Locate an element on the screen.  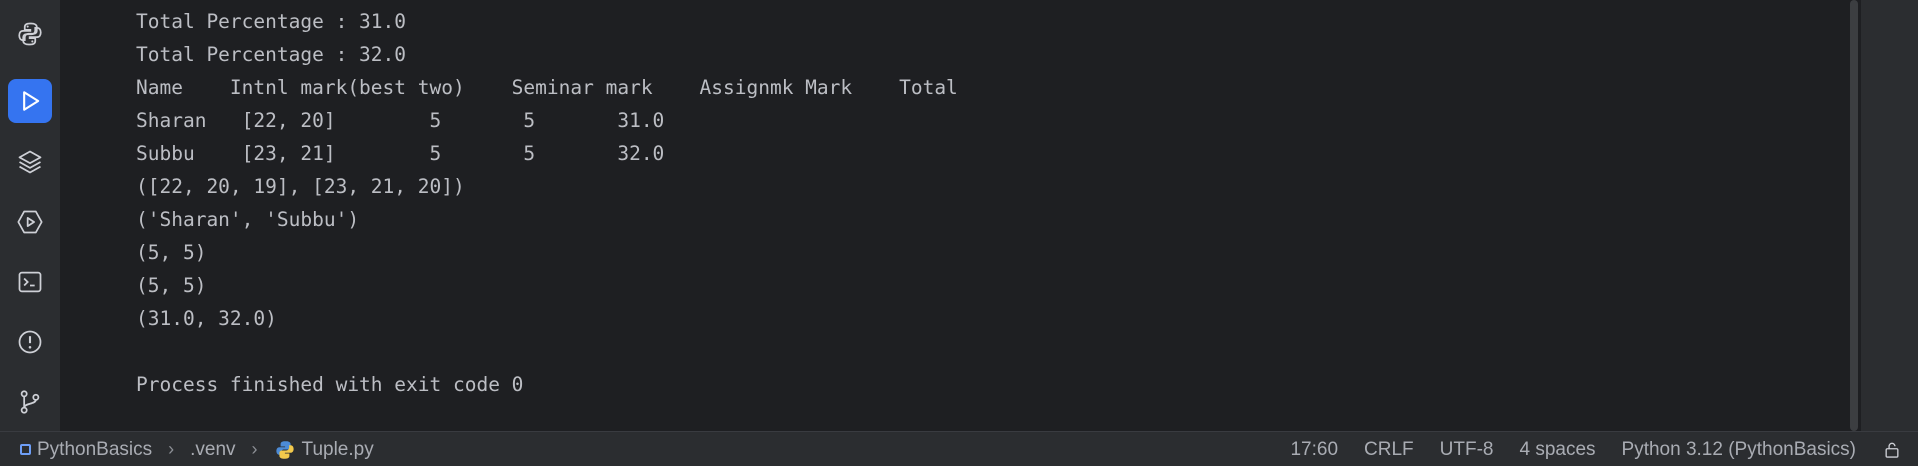
lock-icon is located at coordinates (1892, 450).